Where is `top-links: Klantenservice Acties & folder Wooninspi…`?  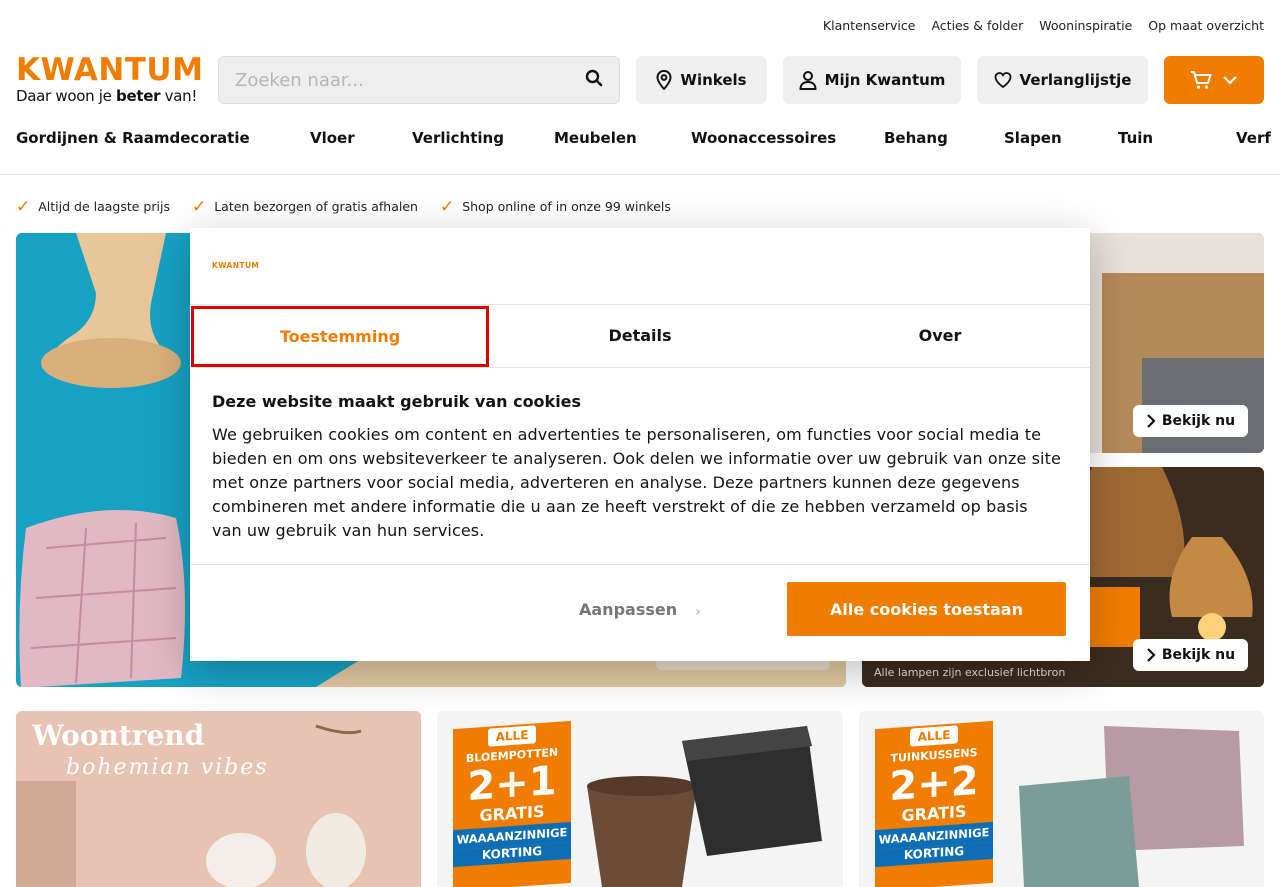 top-links: Klantenservice Acties & folder Wooninspi… is located at coordinates (1043, 25).